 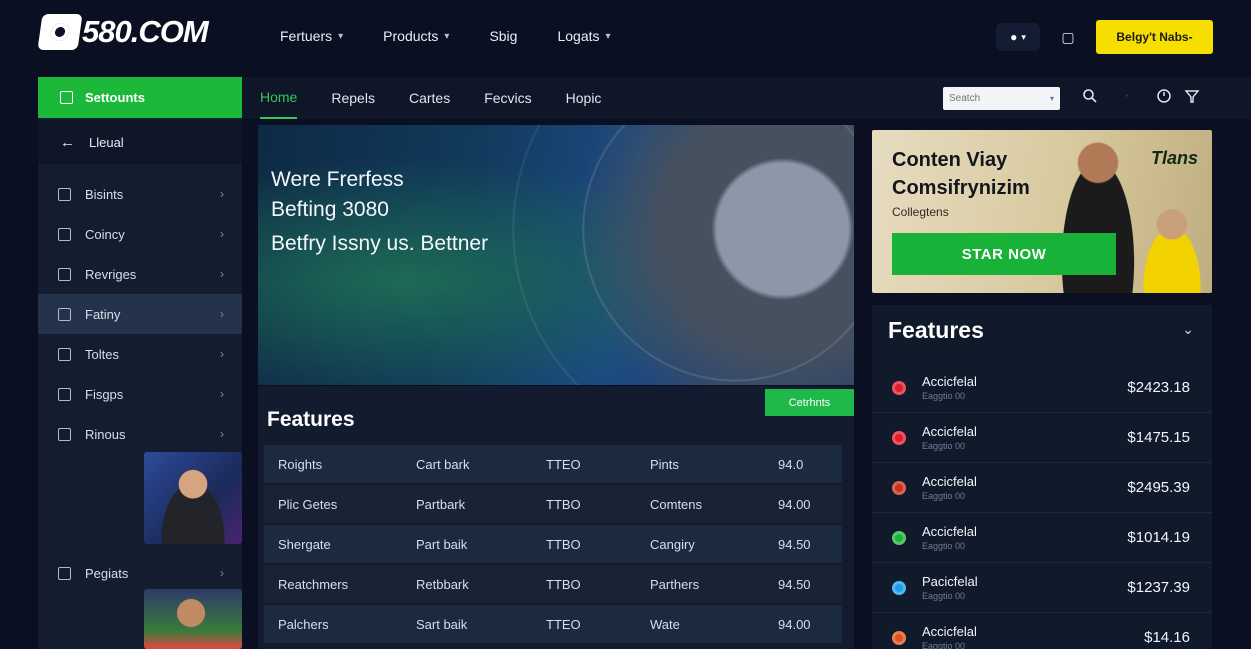 I want to click on lock-icon, so click(x=64, y=234).